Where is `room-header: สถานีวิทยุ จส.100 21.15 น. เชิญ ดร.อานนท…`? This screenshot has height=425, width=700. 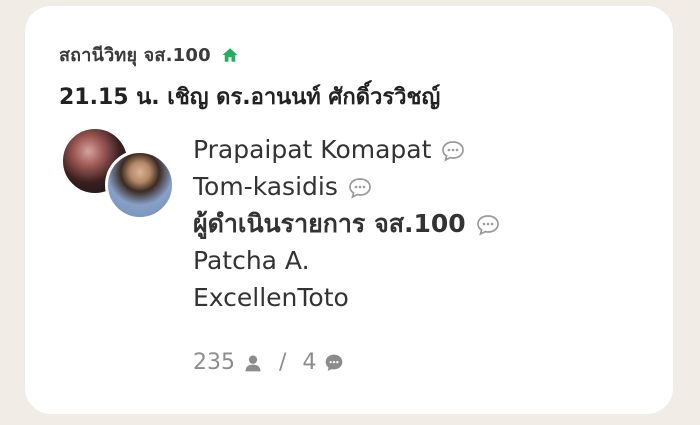
room-header: สถานีวิทยุ จส.100 21.15 น. เชิญ ดร.อานนท… is located at coordinates (356, 77).